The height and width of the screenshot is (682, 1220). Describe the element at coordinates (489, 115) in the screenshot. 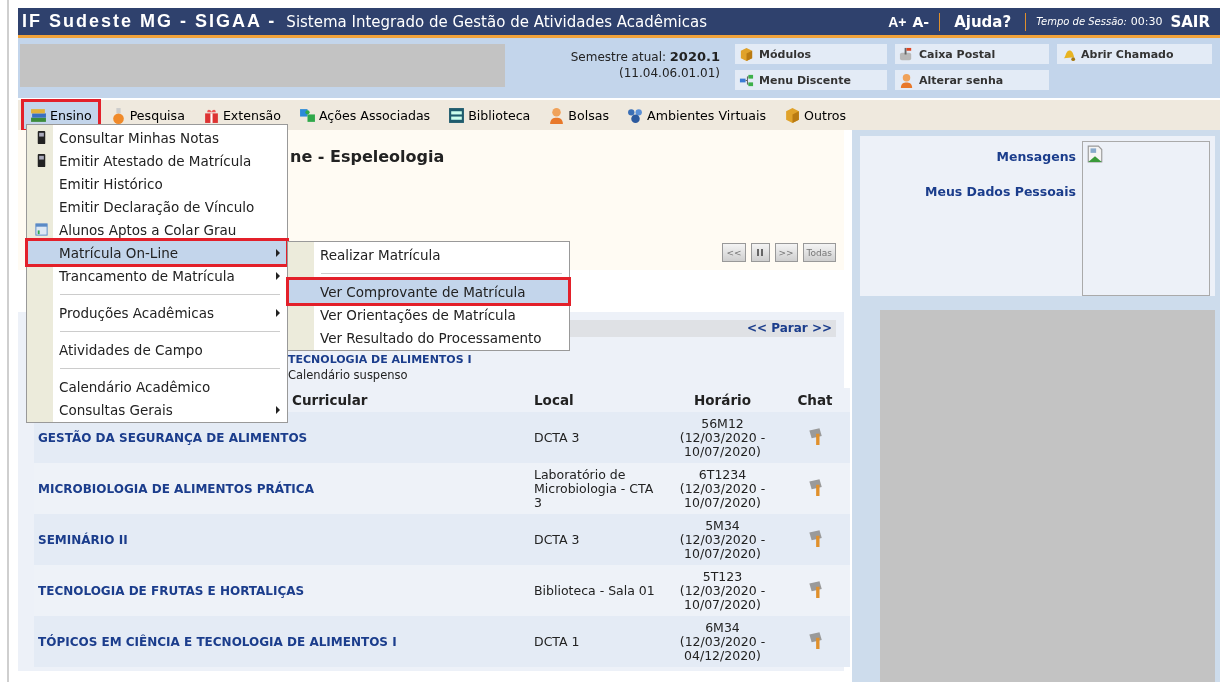

I see `menu-item: Biblioteca` at that location.